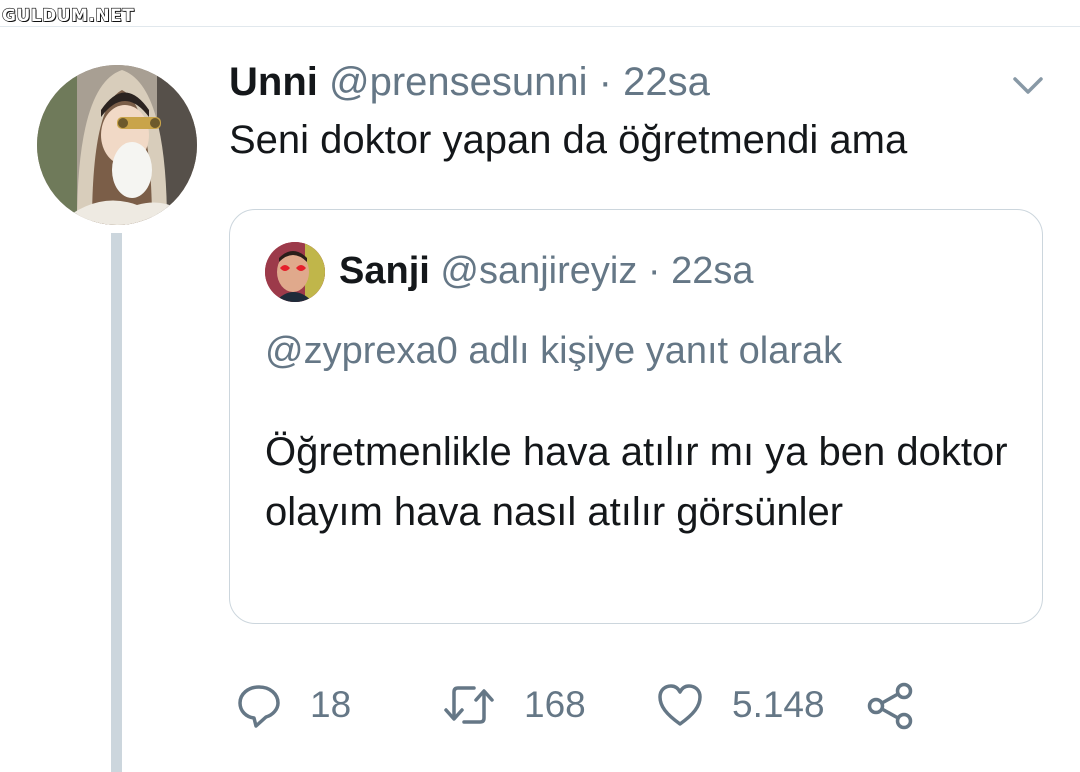  Describe the element at coordinates (555, 704) in the screenshot. I see `retweet-count: 168` at that location.